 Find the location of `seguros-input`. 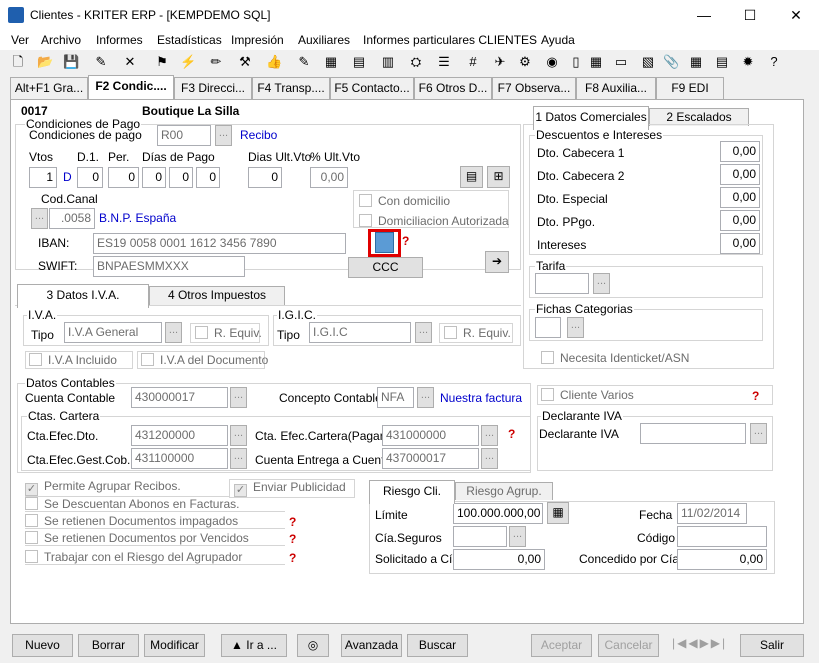

seguros-input is located at coordinates (480, 536).